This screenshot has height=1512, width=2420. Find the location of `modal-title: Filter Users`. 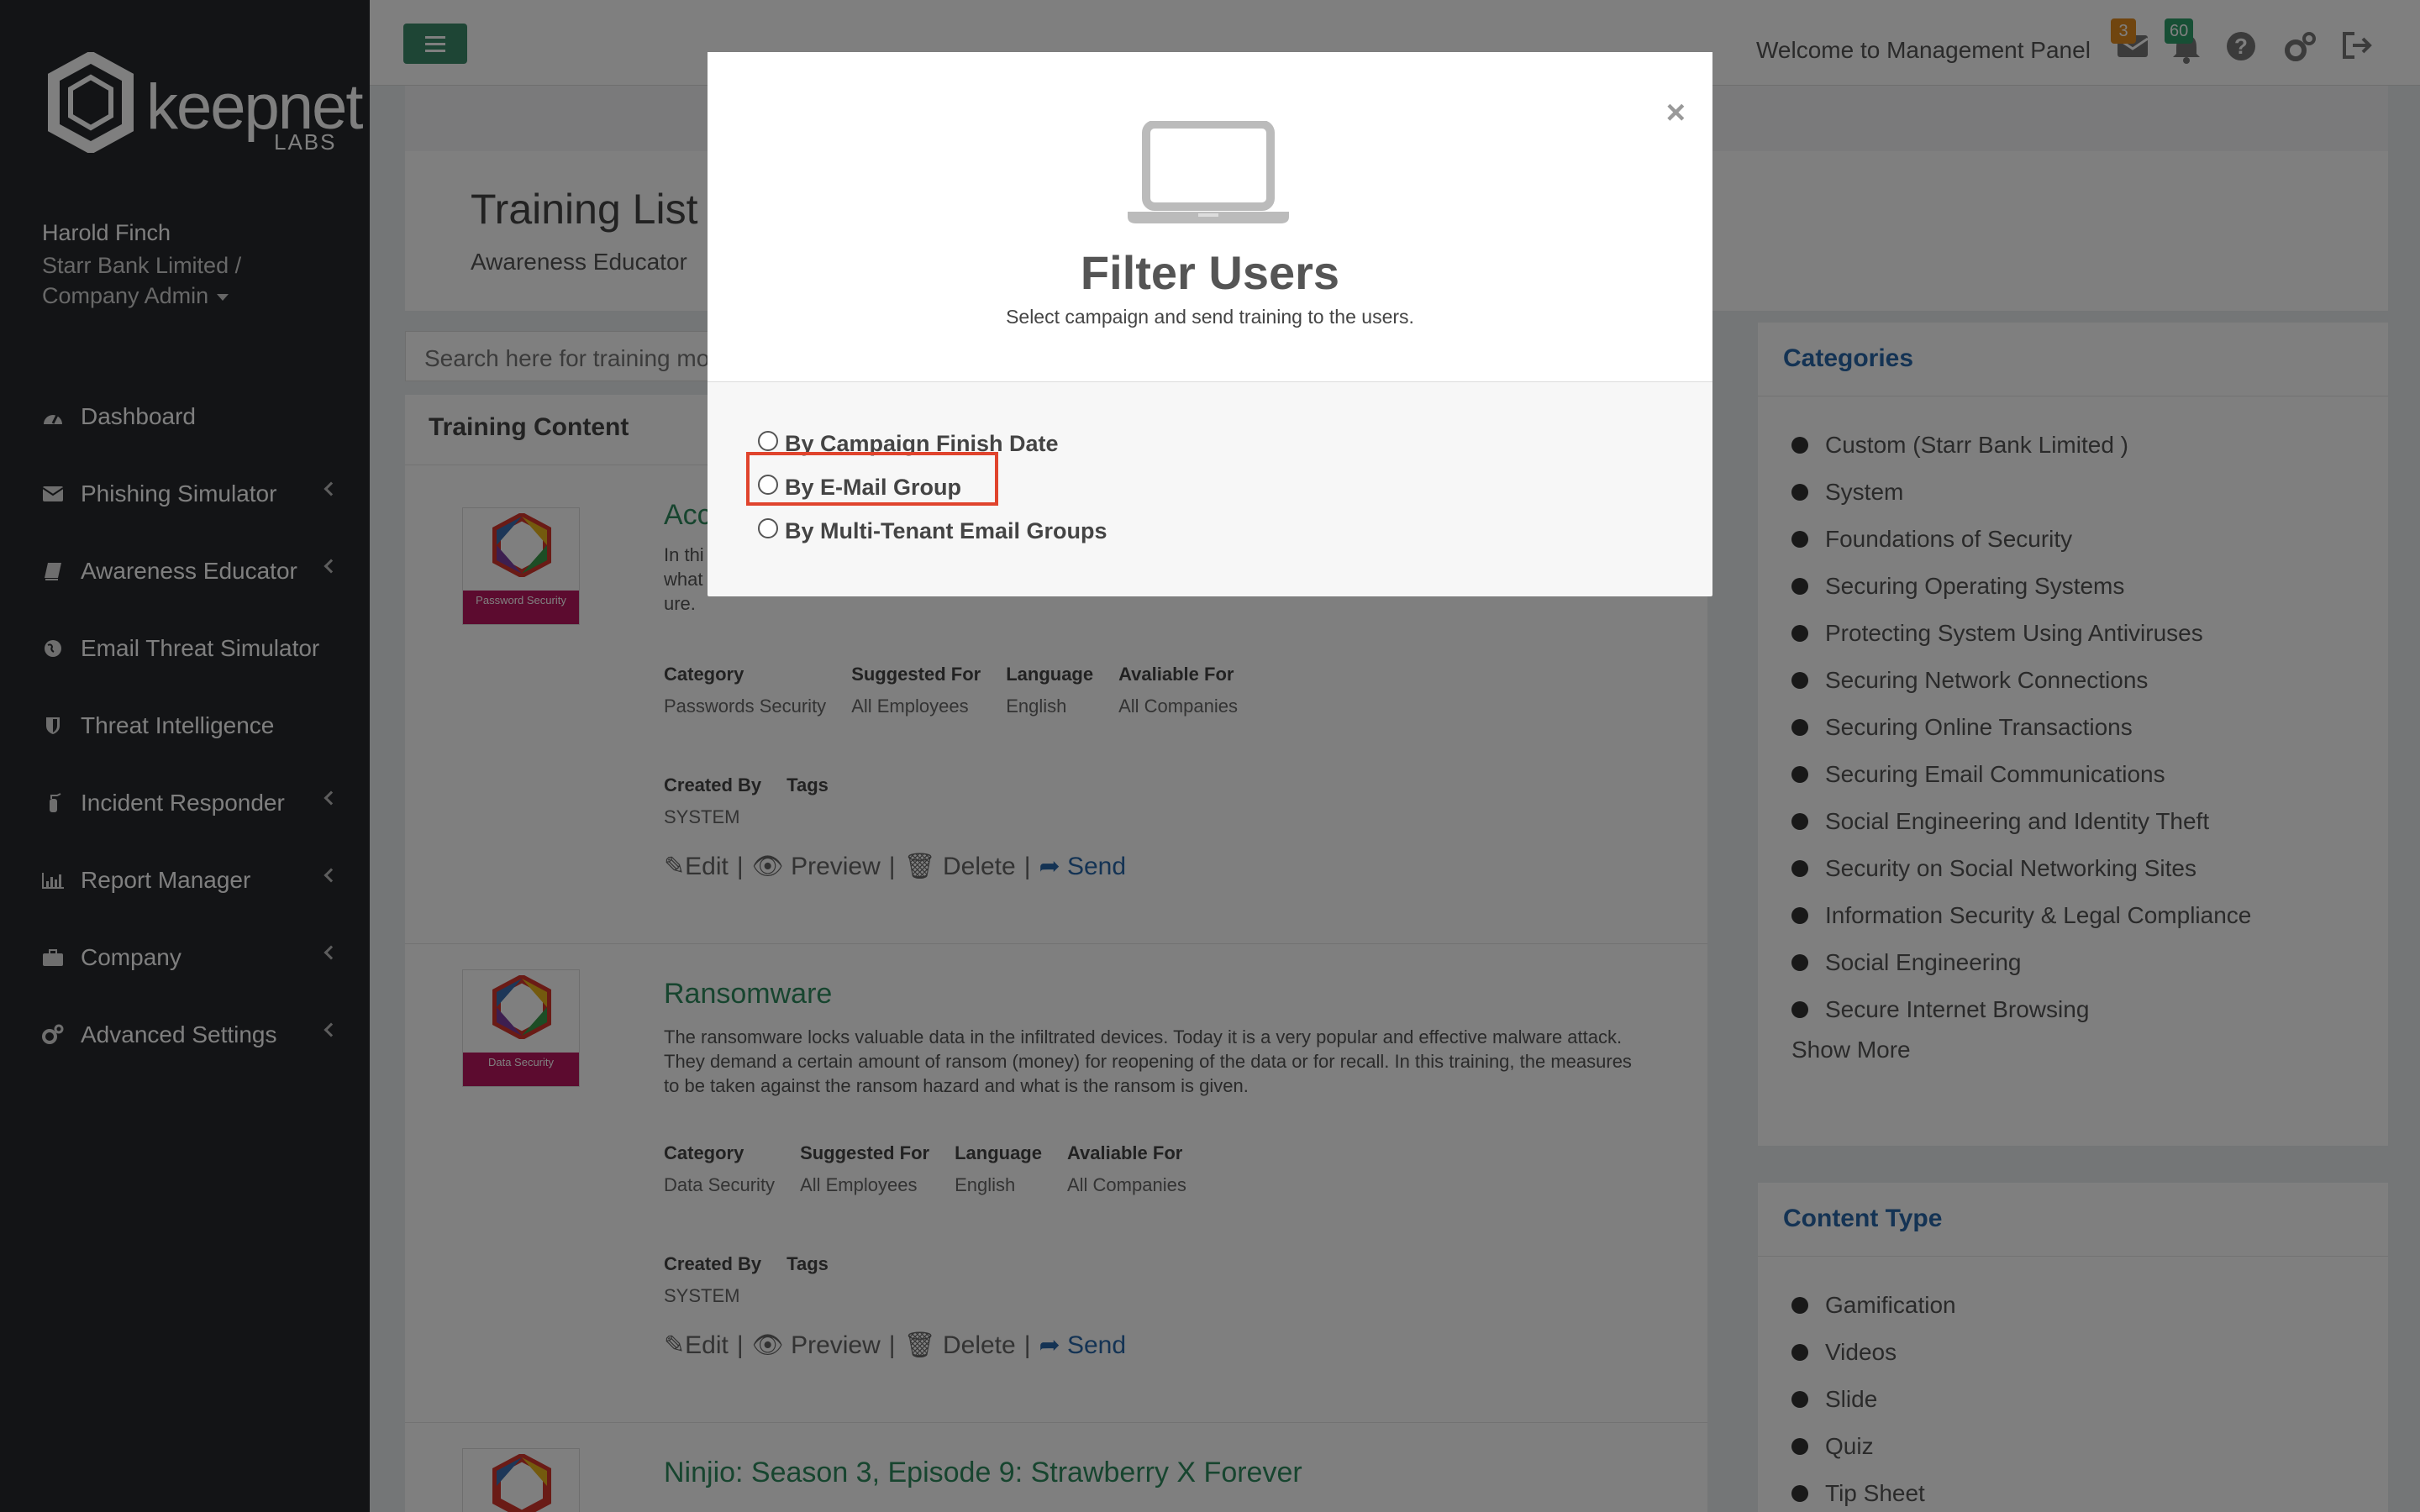

modal-title: Filter Users is located at coordinates (1210, 272).